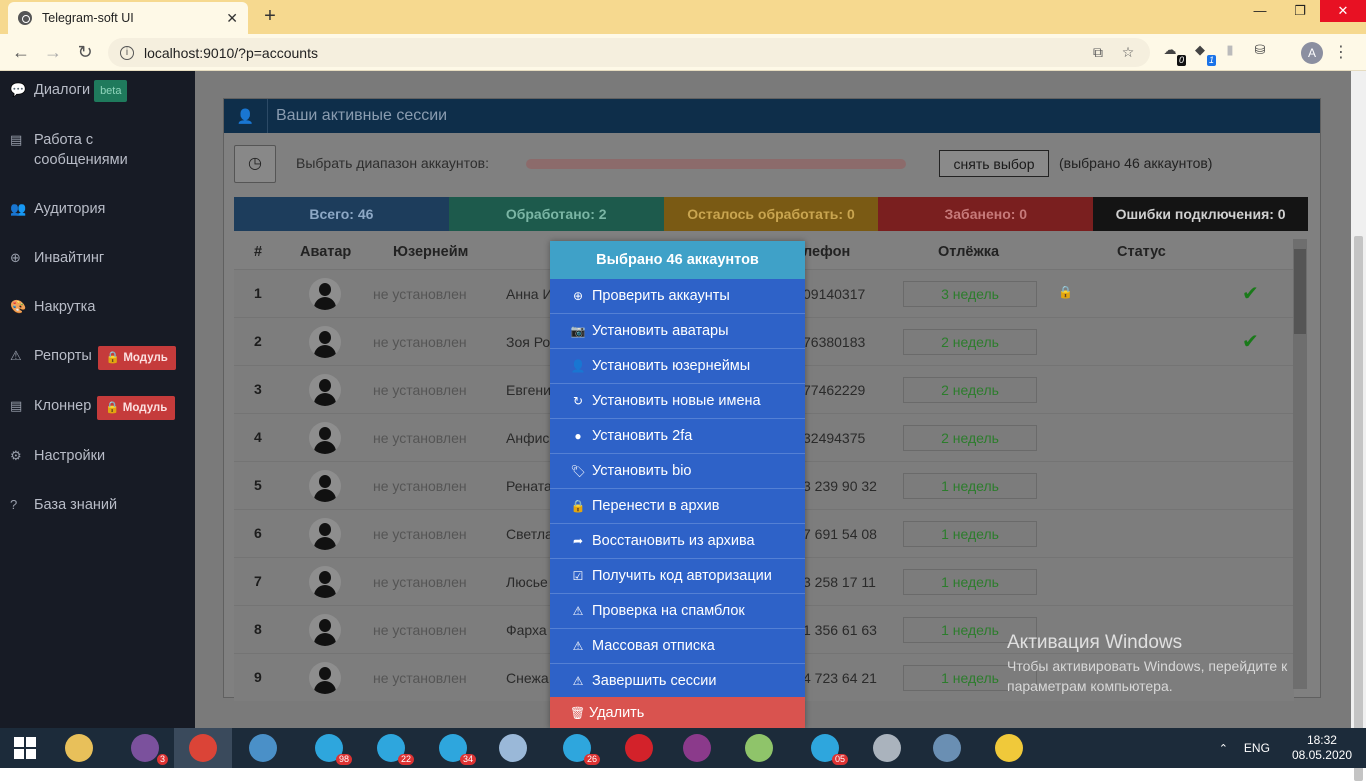 The height and width of the screenshot is (781, 1366). I want to click on taskbar-winrar, so click(697, 748).